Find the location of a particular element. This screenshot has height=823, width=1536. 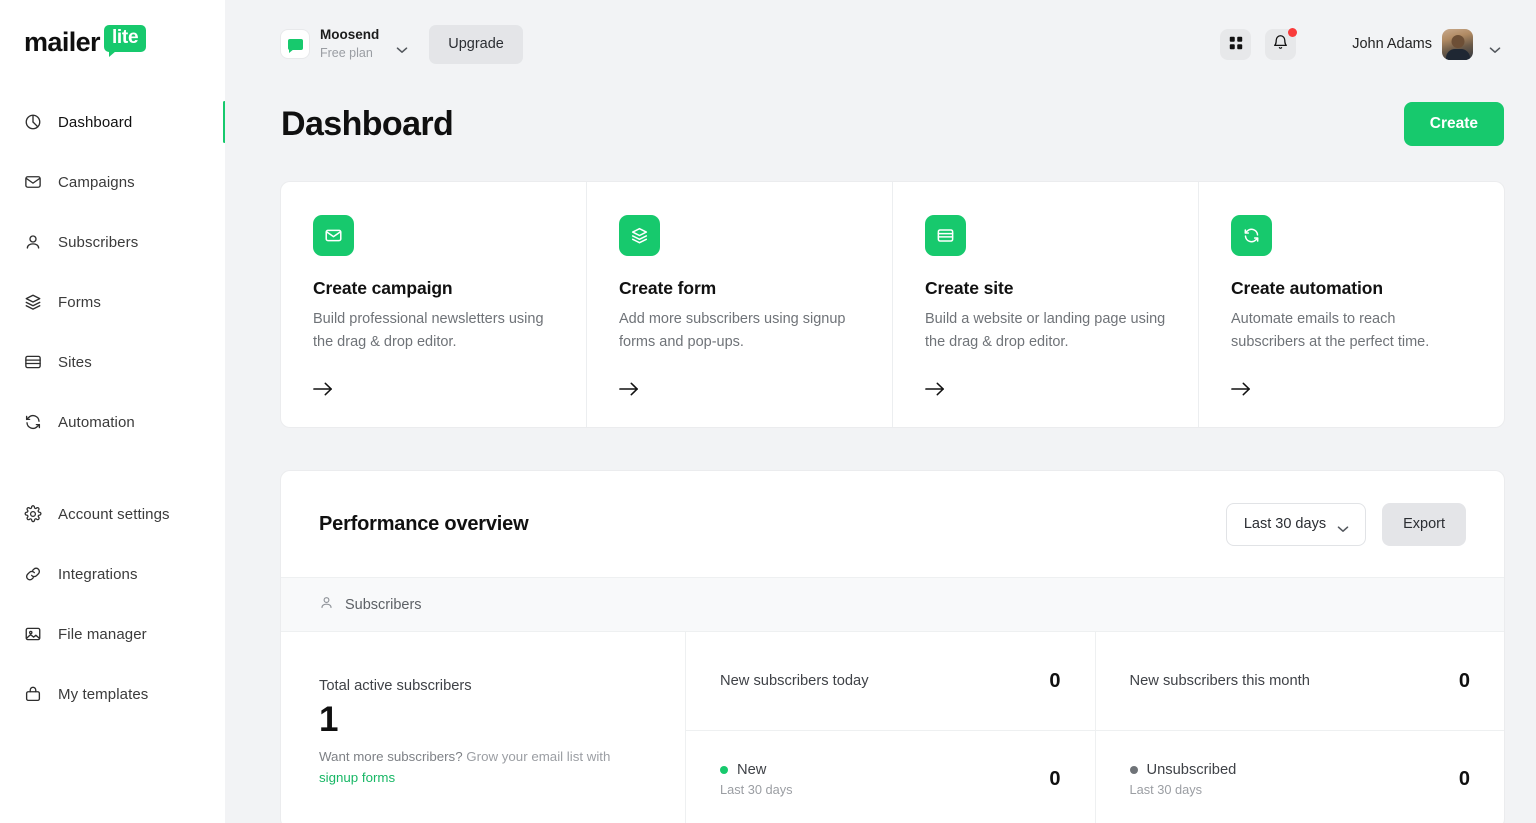

link-icon is located at coordinates (33, 574).